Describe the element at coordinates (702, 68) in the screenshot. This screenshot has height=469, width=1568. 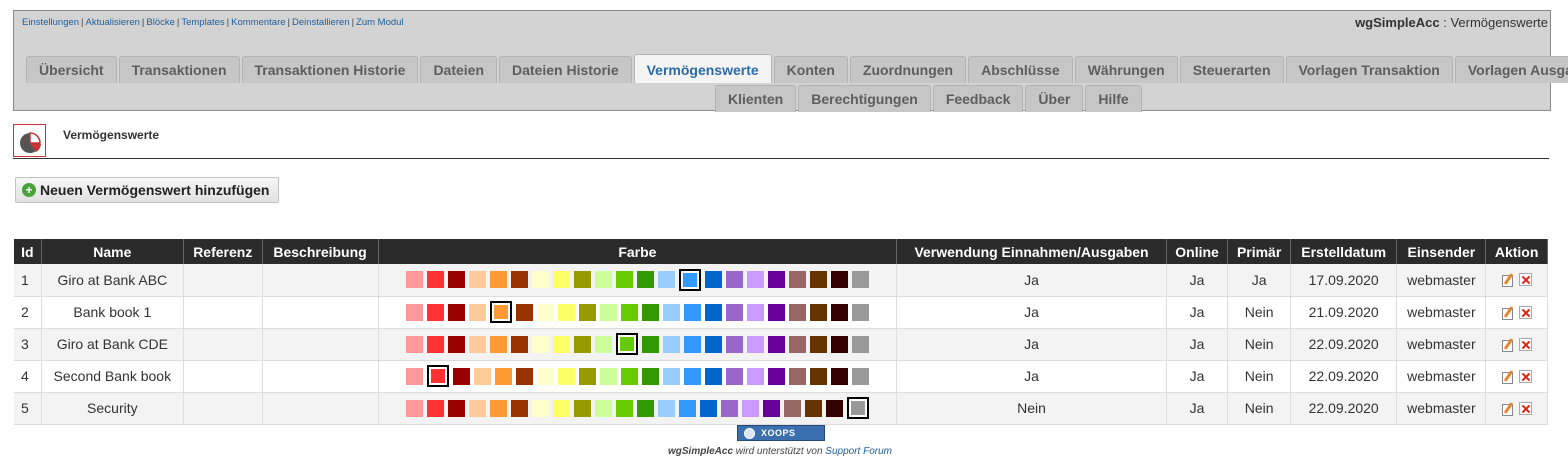
I see `tab: Vermögenswerte` at that location.